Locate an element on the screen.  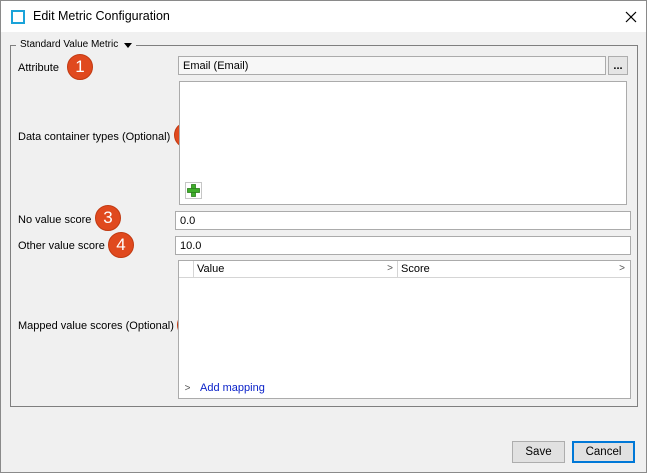
add-container-type-button is located at coordinates (193, 190).